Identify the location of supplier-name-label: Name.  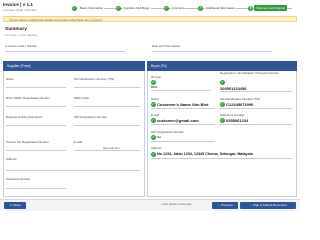
(10, 79).